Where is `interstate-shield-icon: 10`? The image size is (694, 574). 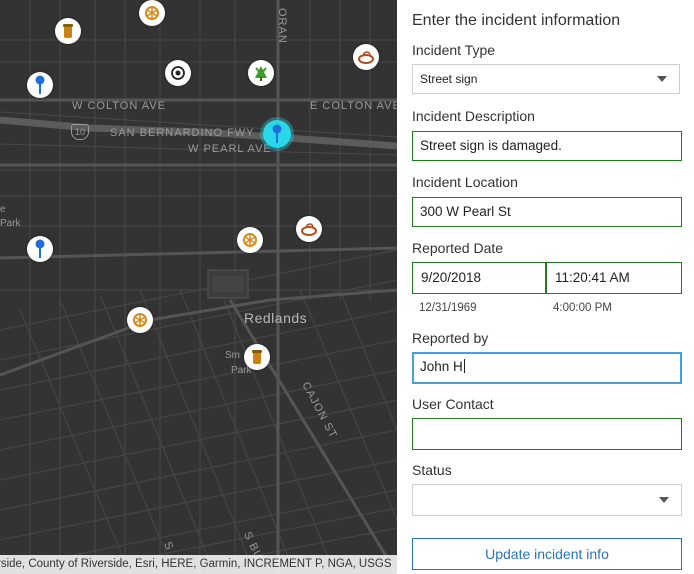
interstate-shield-icon: 10 is located at coordinates (80, 132).